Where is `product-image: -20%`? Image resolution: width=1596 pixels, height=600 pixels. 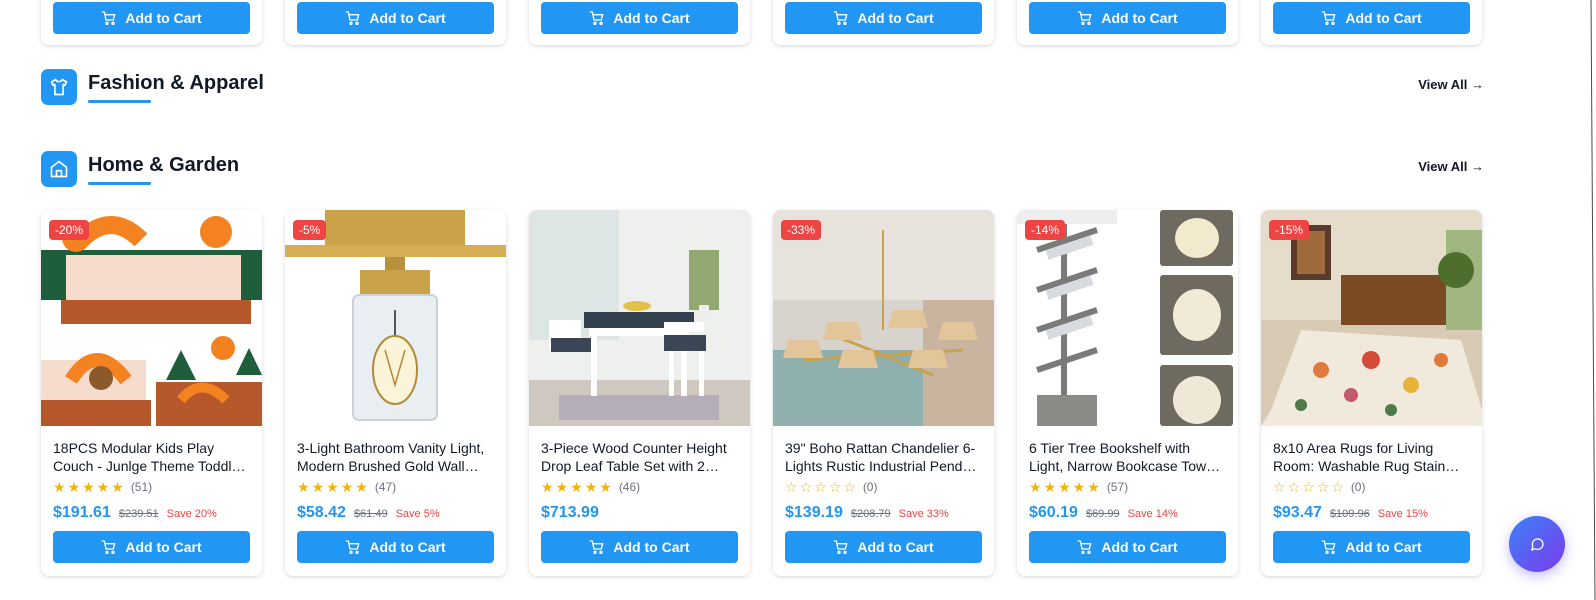 product-image: -20% is located at coordinates (151, 318).